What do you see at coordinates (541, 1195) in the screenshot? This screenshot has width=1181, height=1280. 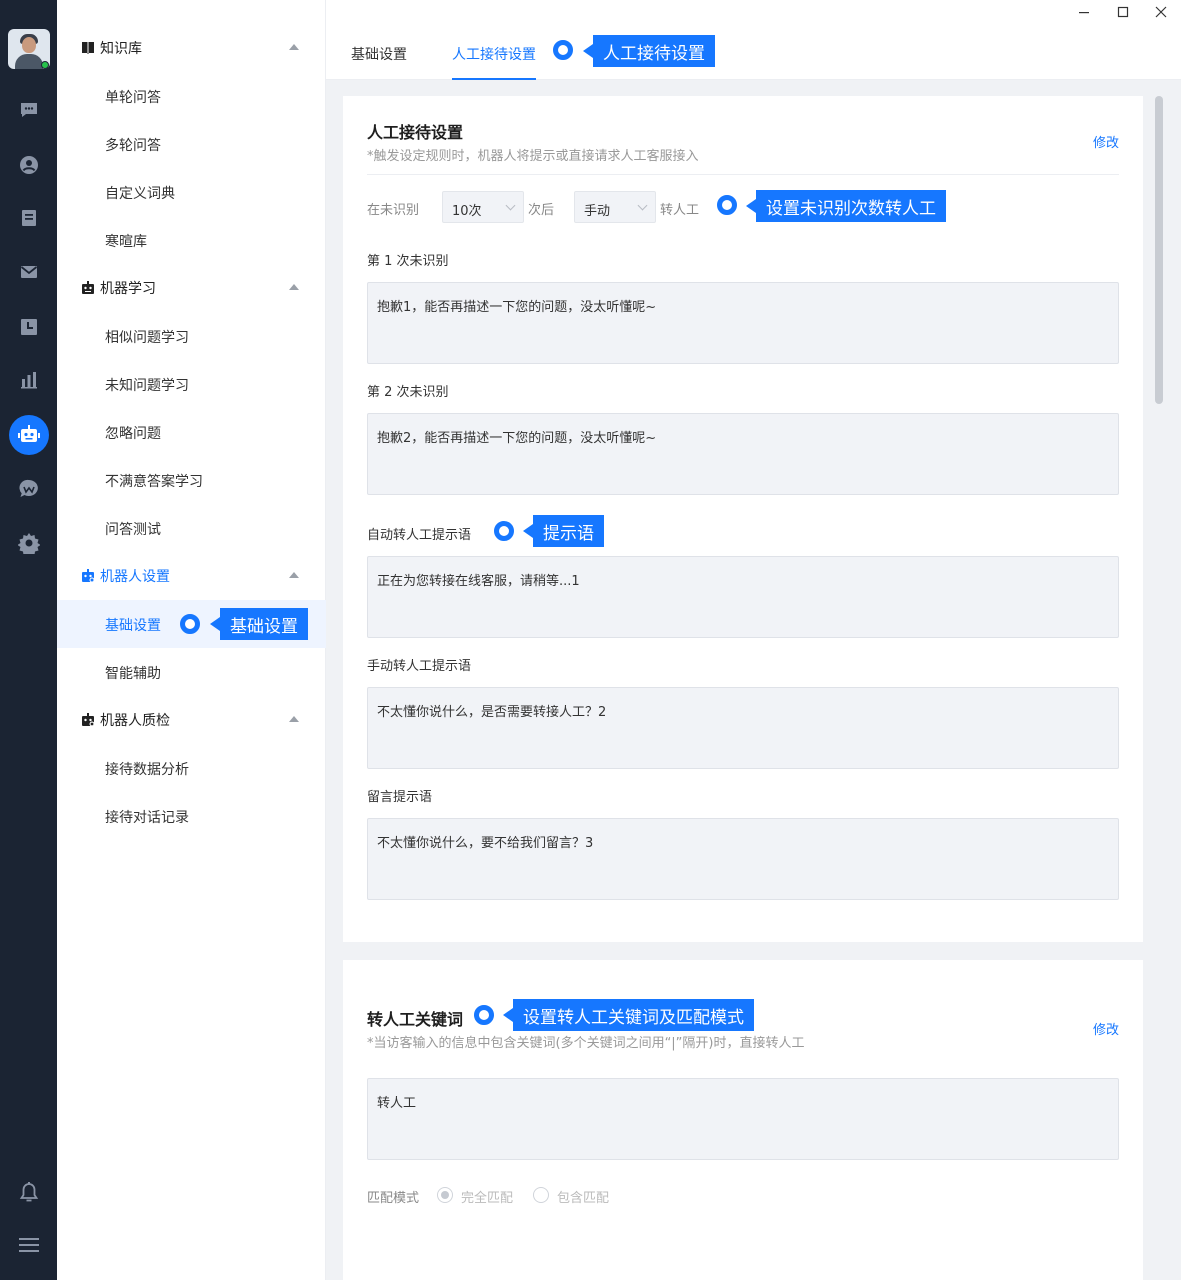 I see `contains-match-radio` at bounding box center [541, 1195].